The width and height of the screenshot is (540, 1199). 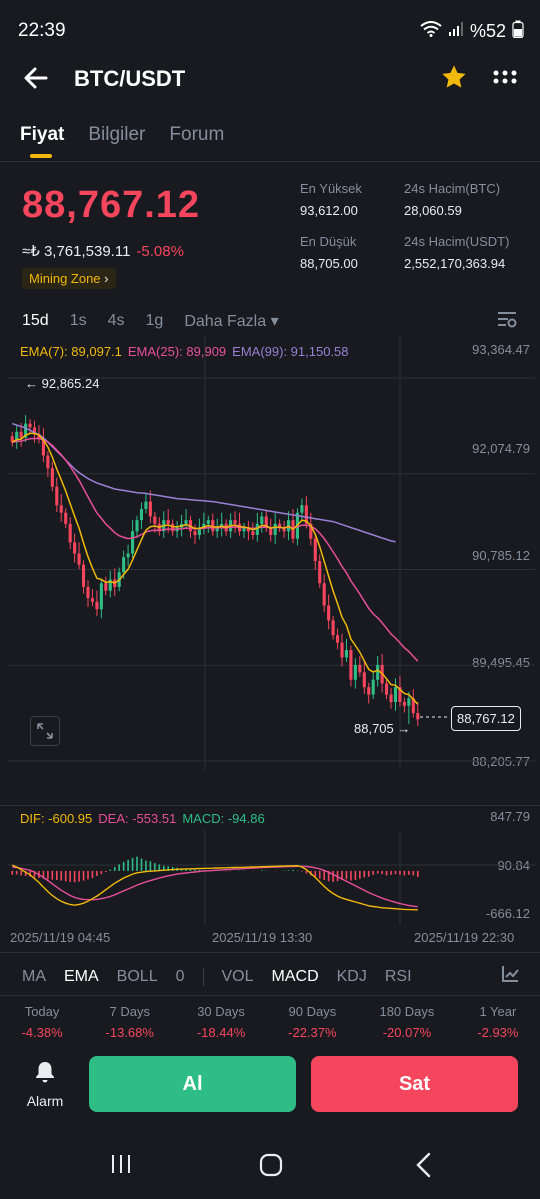 I want to click on sell-button: Sat, so click(x=414, y=1084).